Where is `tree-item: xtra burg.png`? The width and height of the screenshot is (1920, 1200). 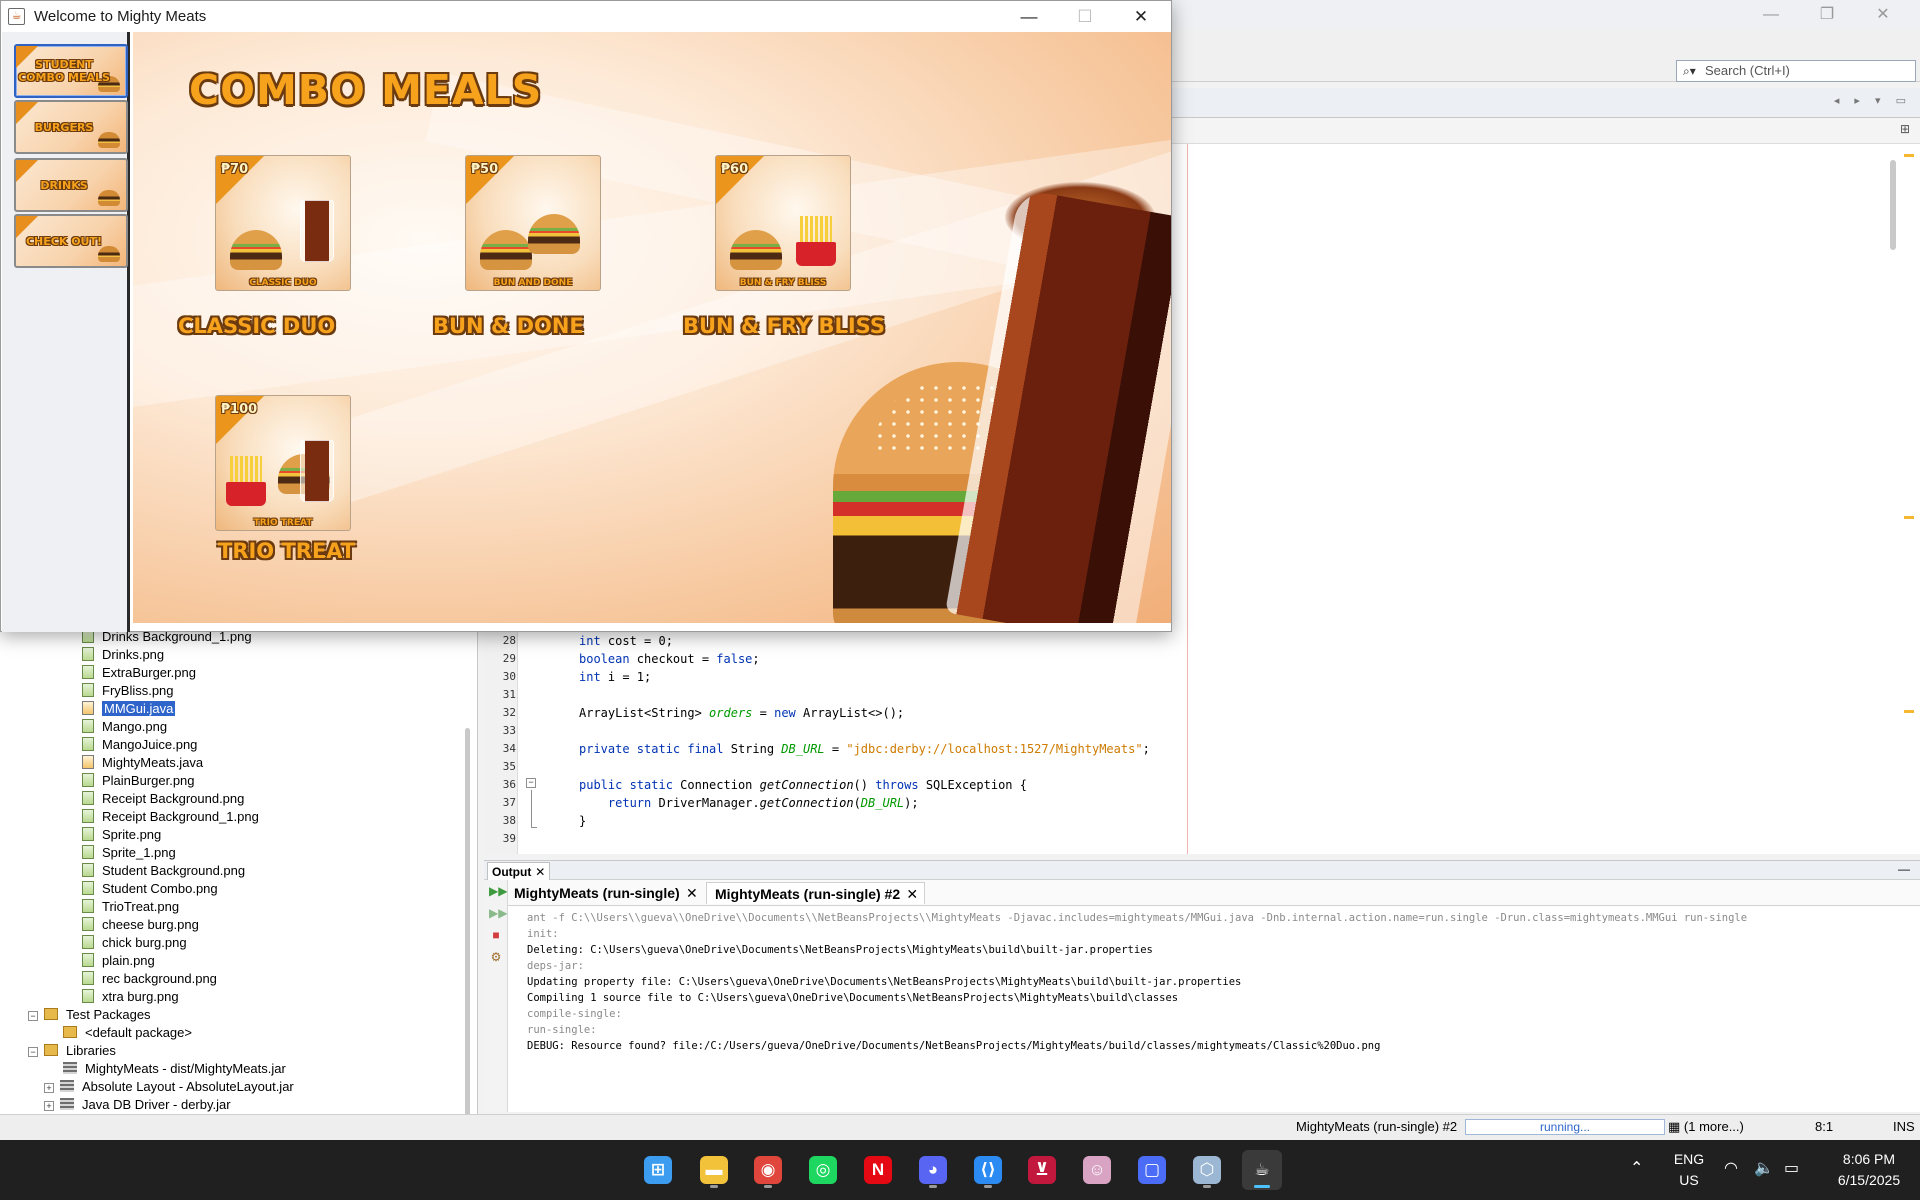
tree-item: xtra burg.png is located at coordinates (130, 997).